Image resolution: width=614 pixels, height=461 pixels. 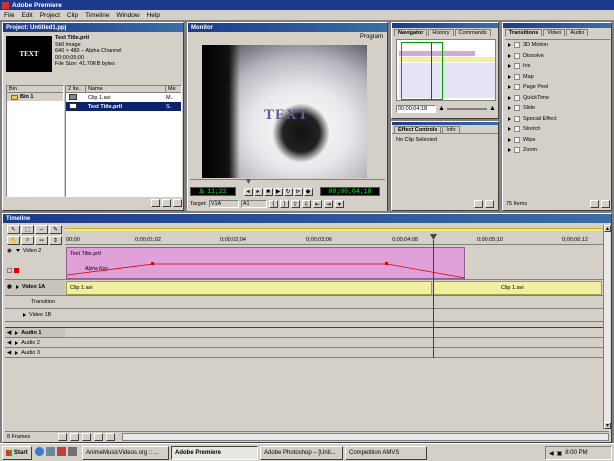 What do you see at coordinates (298, 191) in the screenshot?
I see `play-in-out-icon: ⊳` at bounding box center [298, 191].